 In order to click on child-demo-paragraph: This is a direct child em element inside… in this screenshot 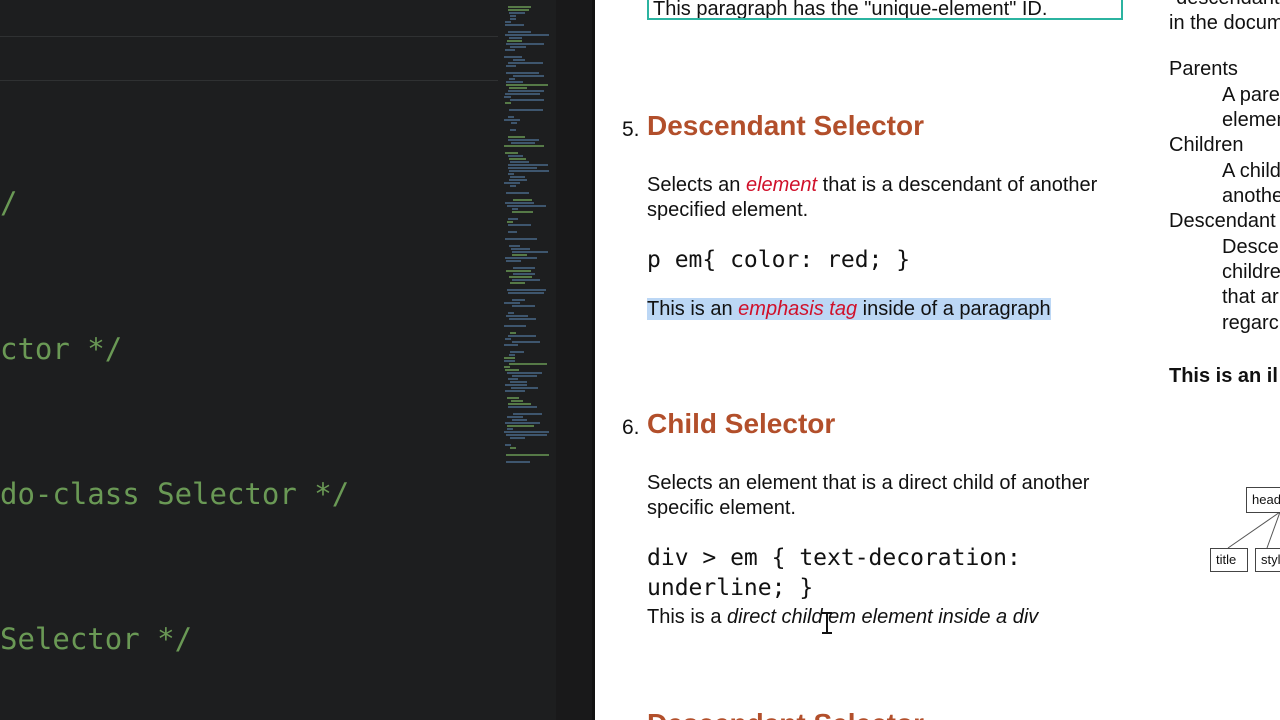, I will do `click(842, 617)`.